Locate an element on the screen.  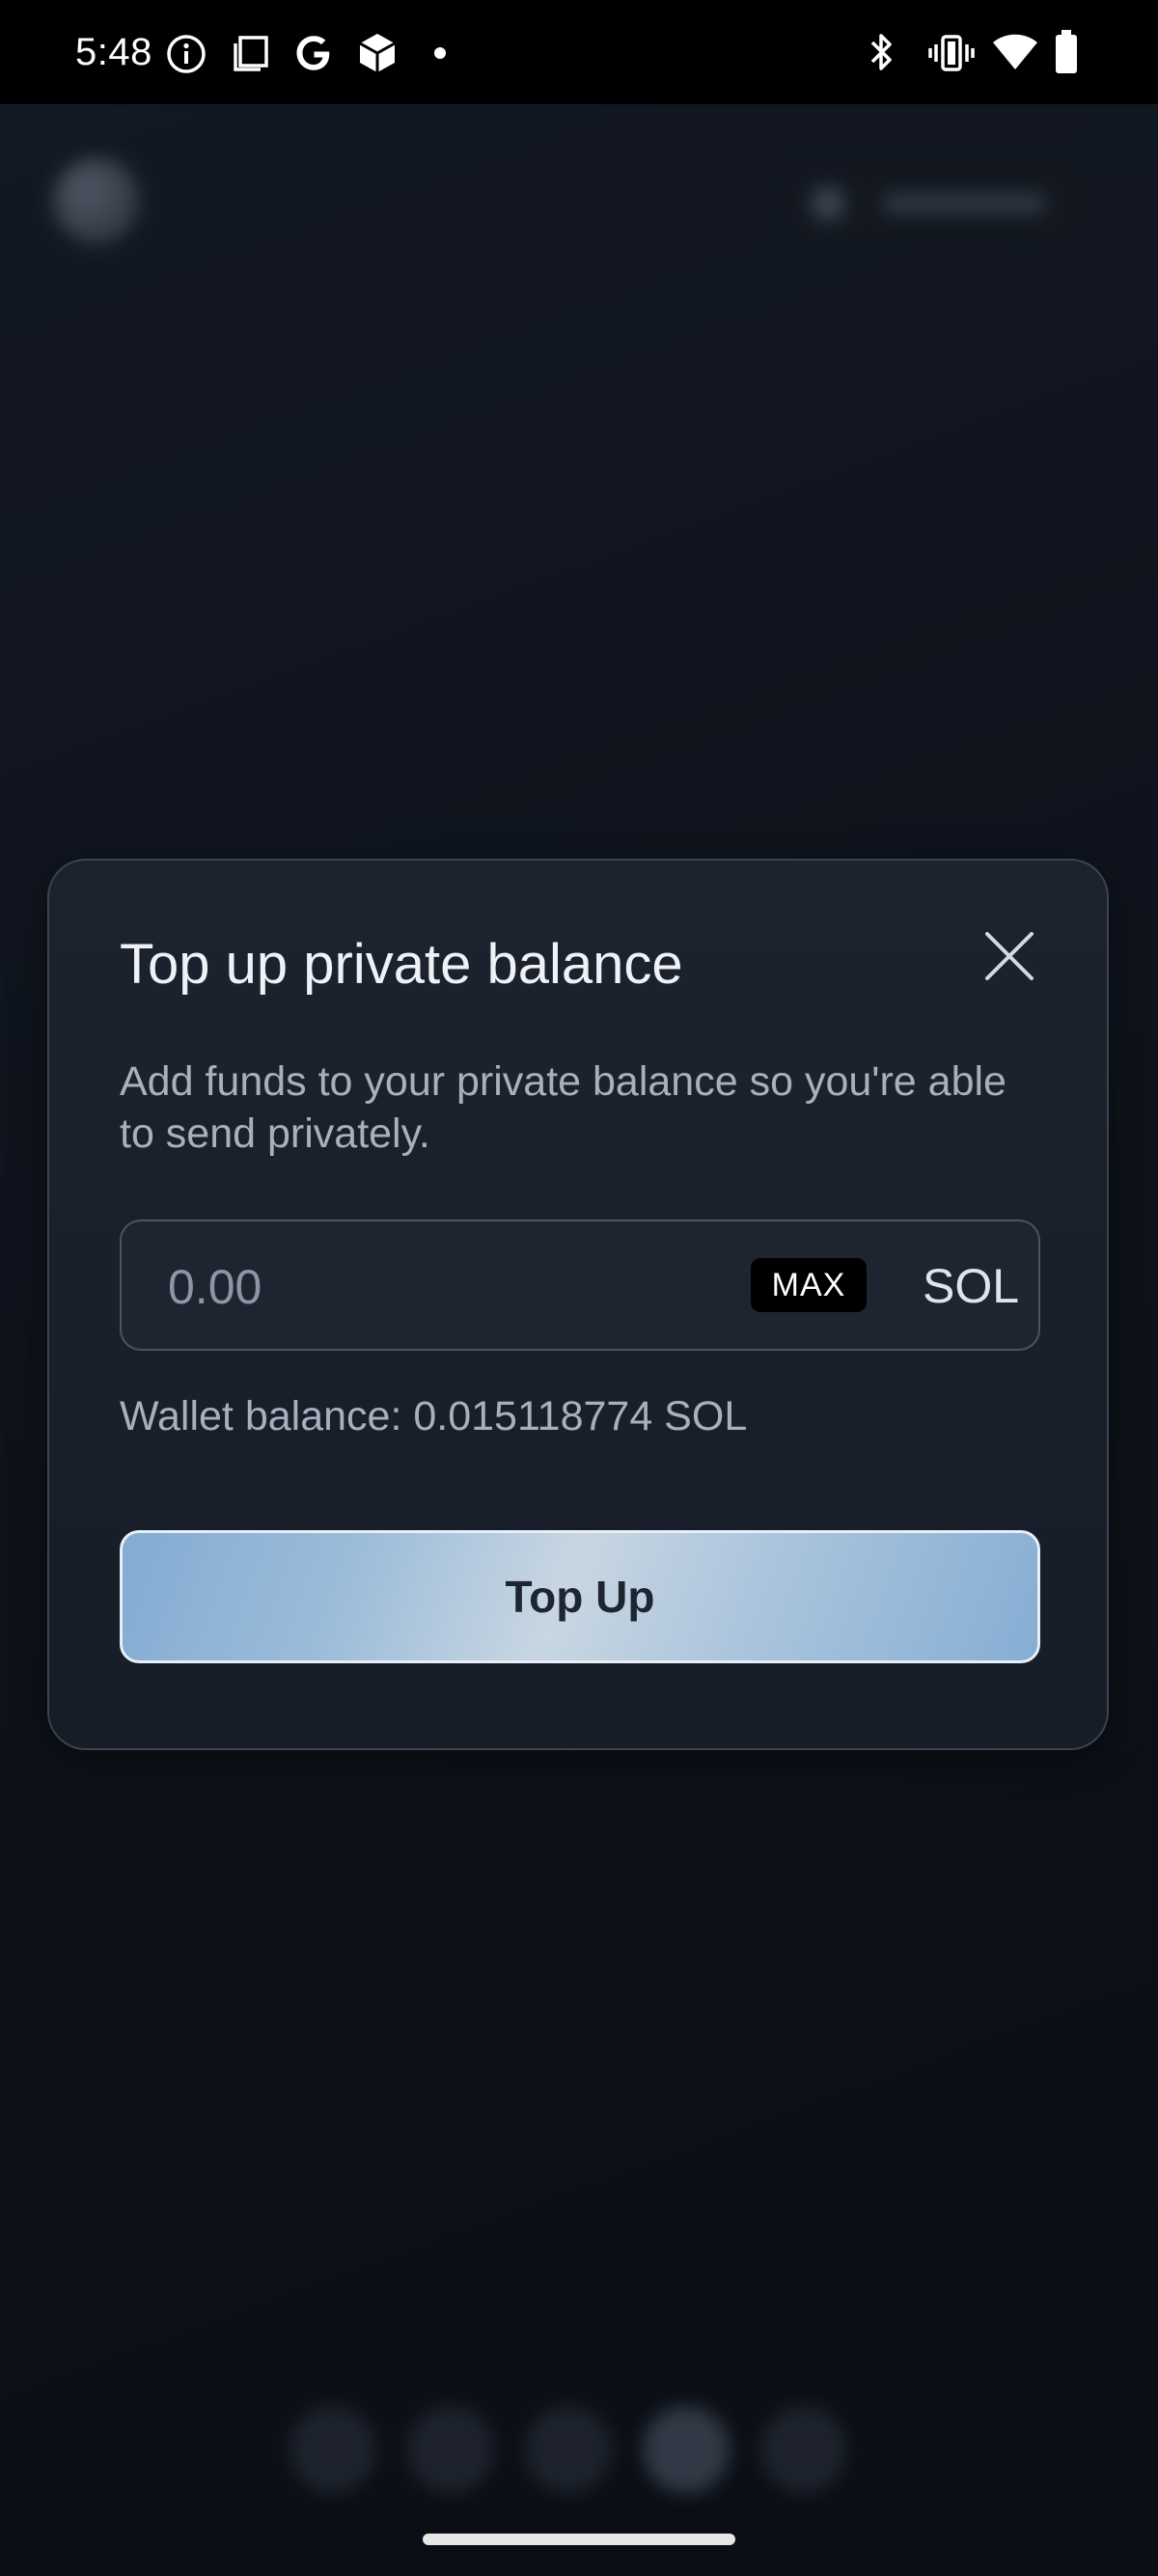
wallet-balance: Wallet balance: 0.015118774 SOL is located at coordinates (434, 1416).